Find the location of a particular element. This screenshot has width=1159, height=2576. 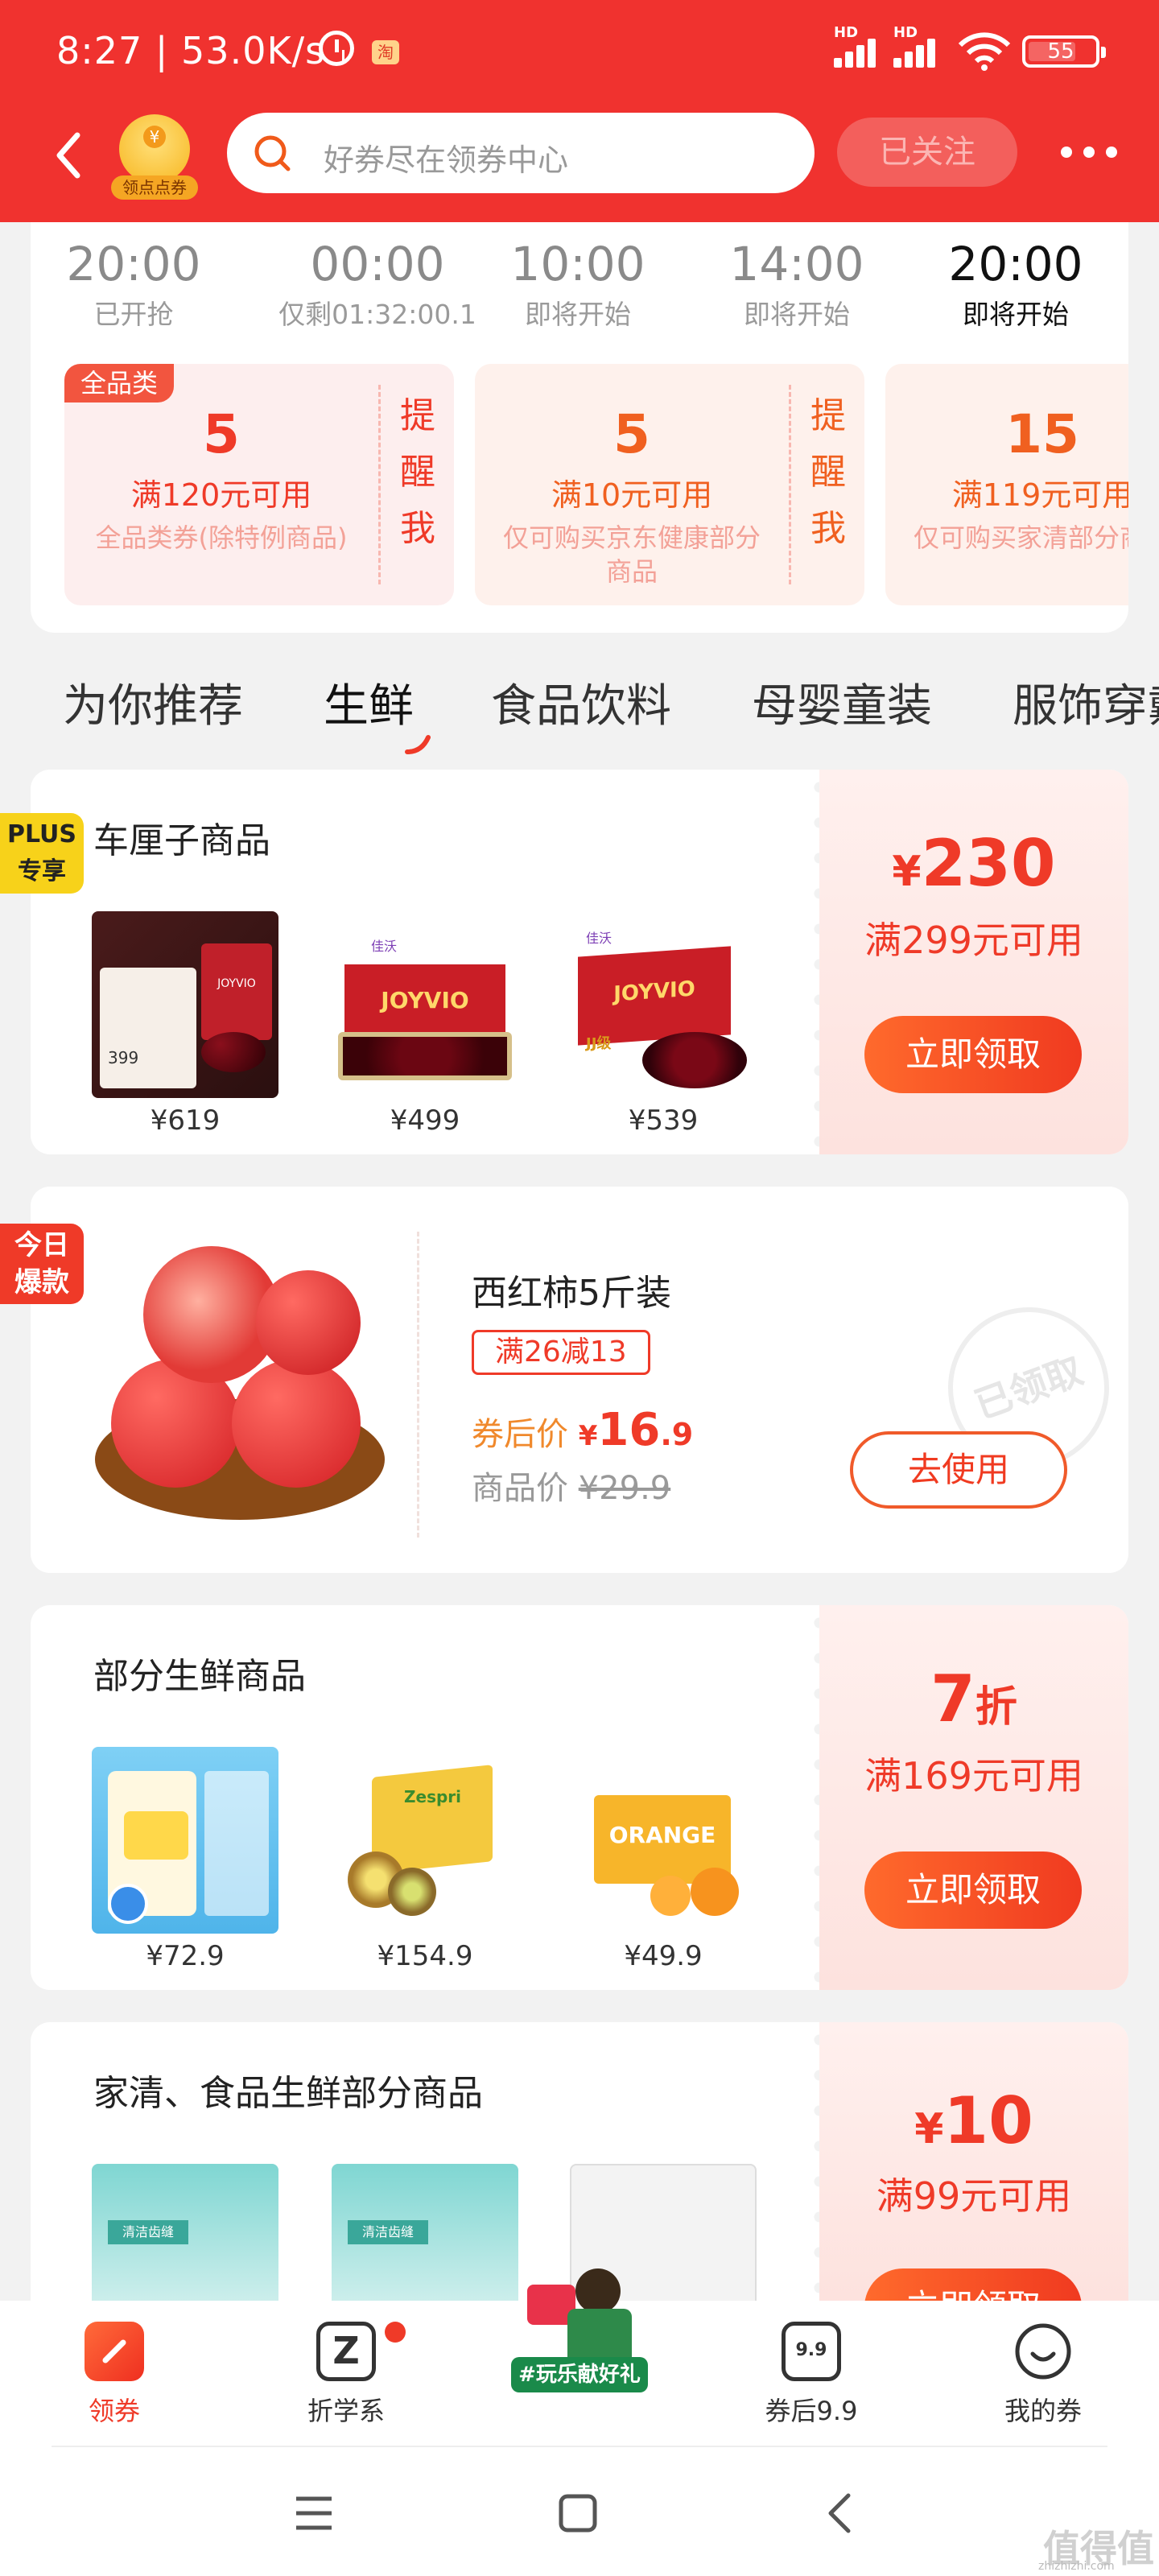

product-item: ORANGE ¥49.9 is located at coordinates (663, 1859).